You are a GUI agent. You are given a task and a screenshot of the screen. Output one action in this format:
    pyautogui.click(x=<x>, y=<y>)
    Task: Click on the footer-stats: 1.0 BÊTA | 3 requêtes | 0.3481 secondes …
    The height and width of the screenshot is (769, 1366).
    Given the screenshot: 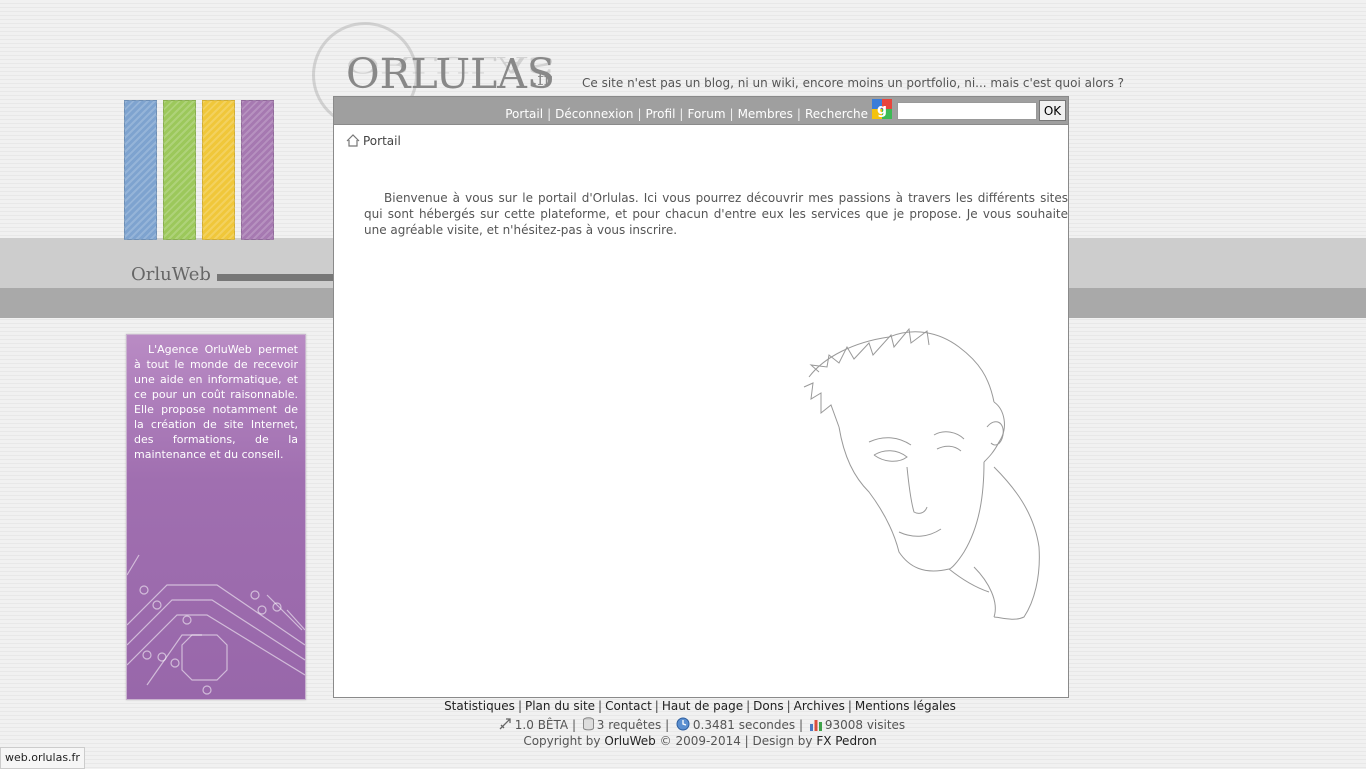 What is the action you would take?
    pyautogui.click(x=683, y=724)
    